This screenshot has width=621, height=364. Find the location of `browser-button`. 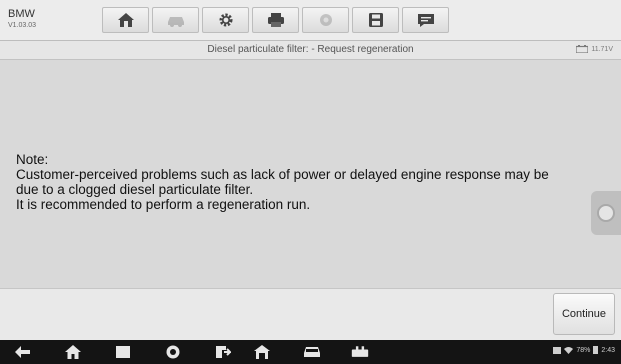

browser-button is located at coordinates (173, 352).